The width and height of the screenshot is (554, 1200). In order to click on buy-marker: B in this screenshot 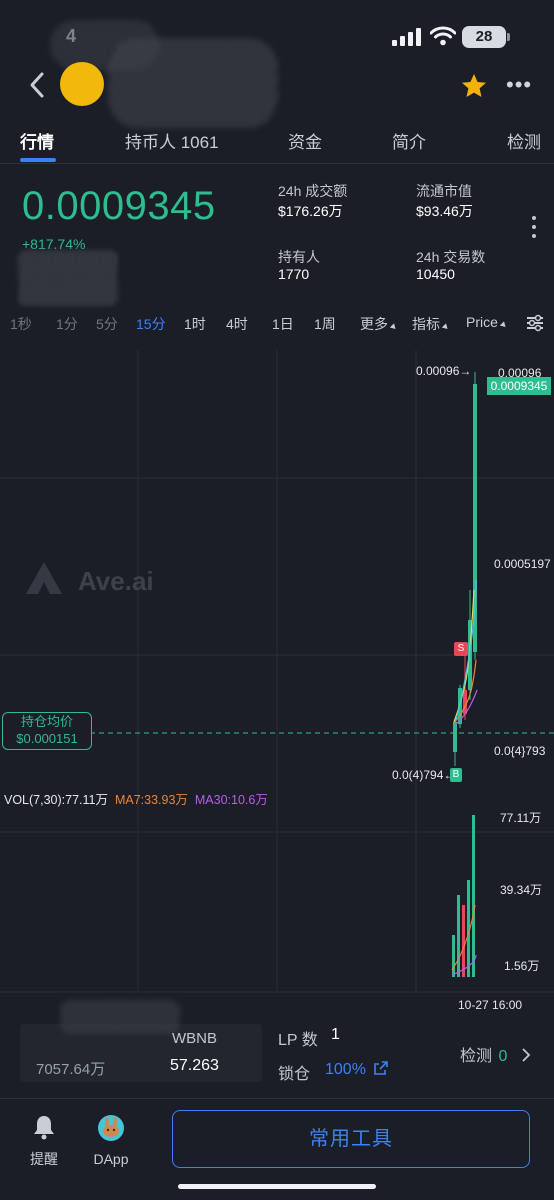, I will do `click(456, 775)`.